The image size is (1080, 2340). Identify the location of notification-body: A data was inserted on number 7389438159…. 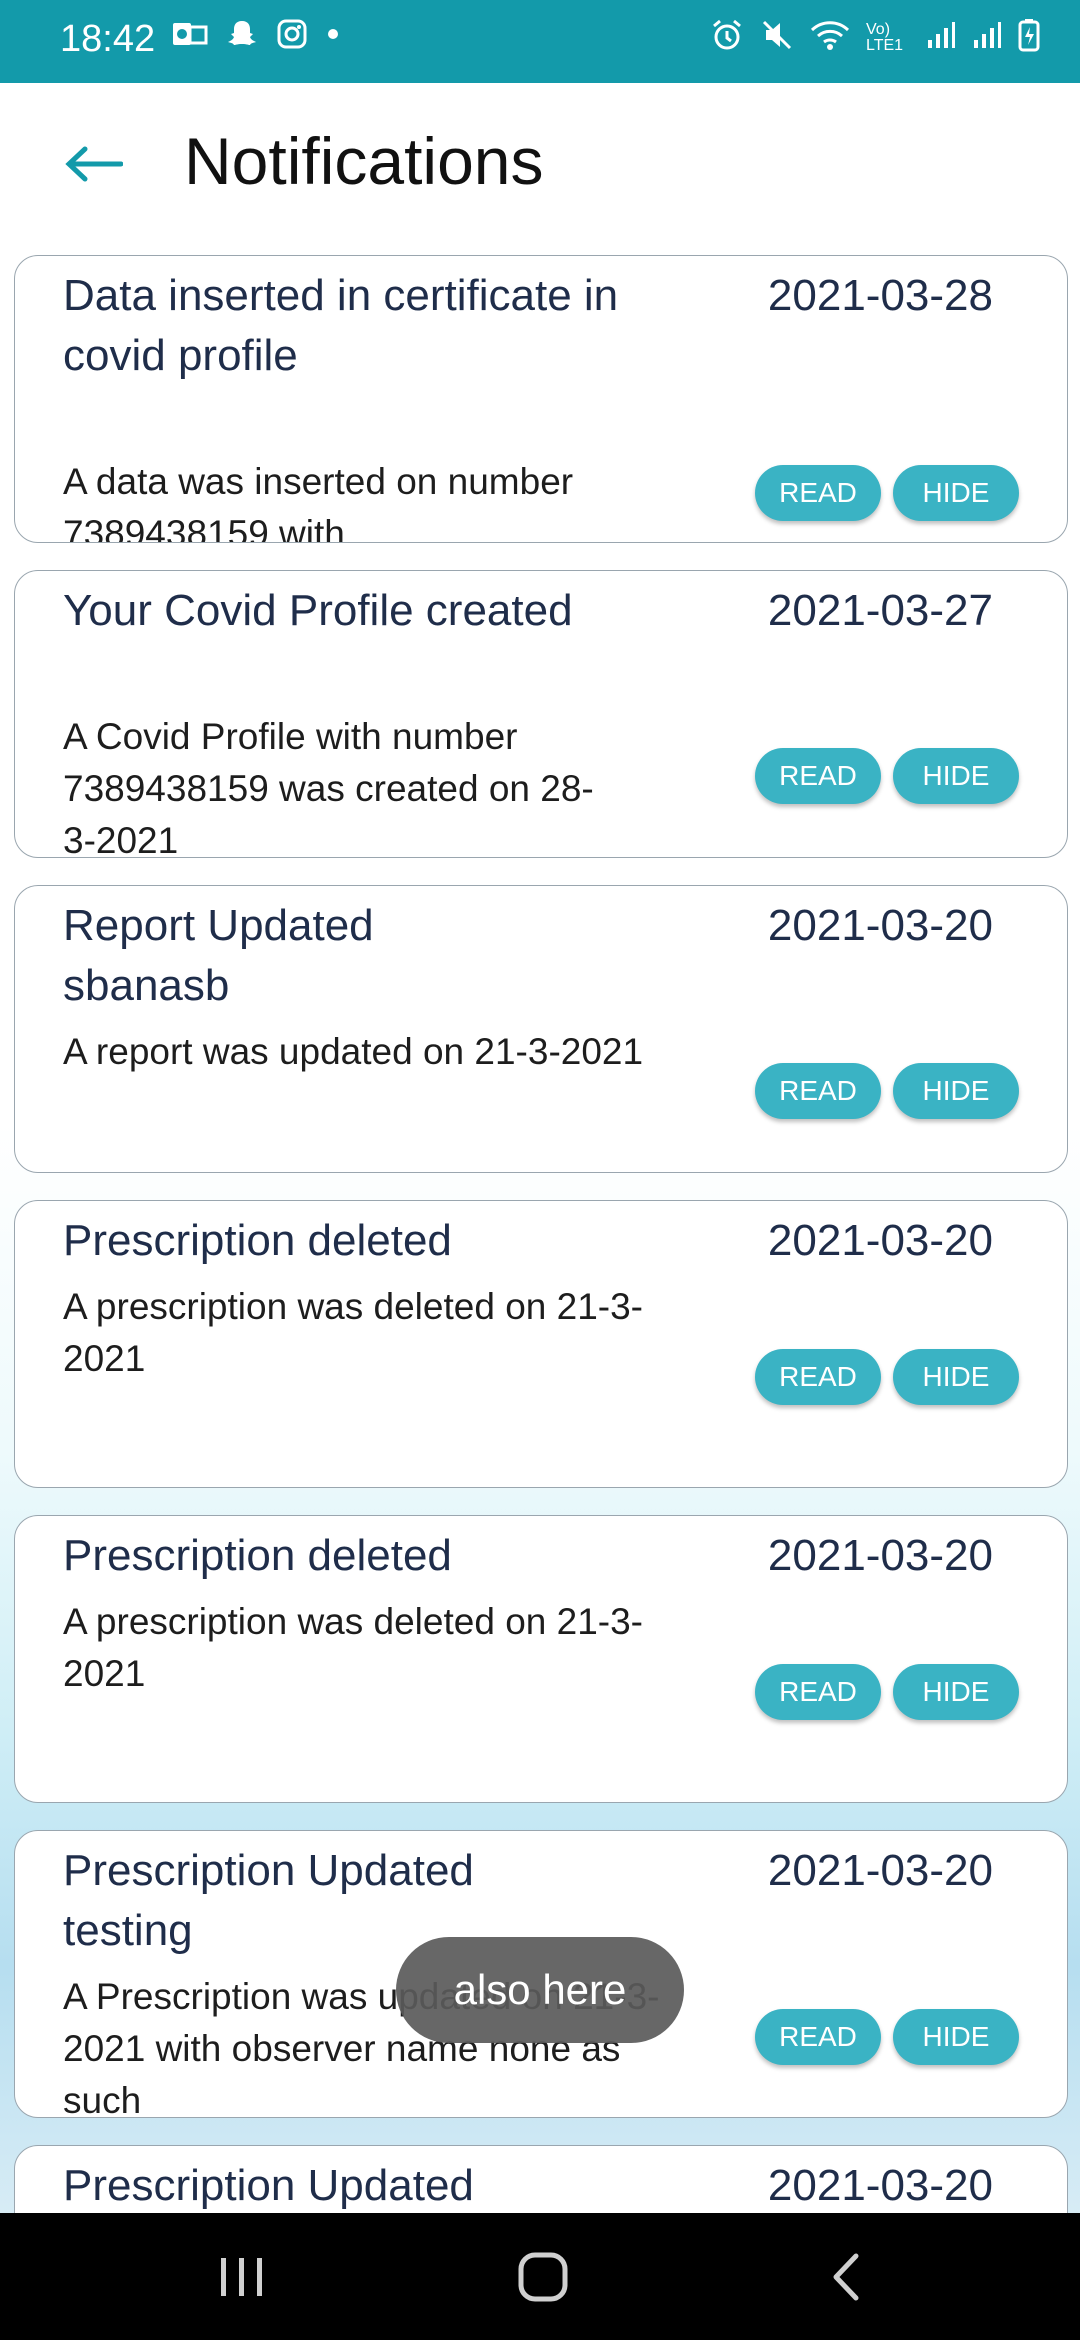
(318, 502).